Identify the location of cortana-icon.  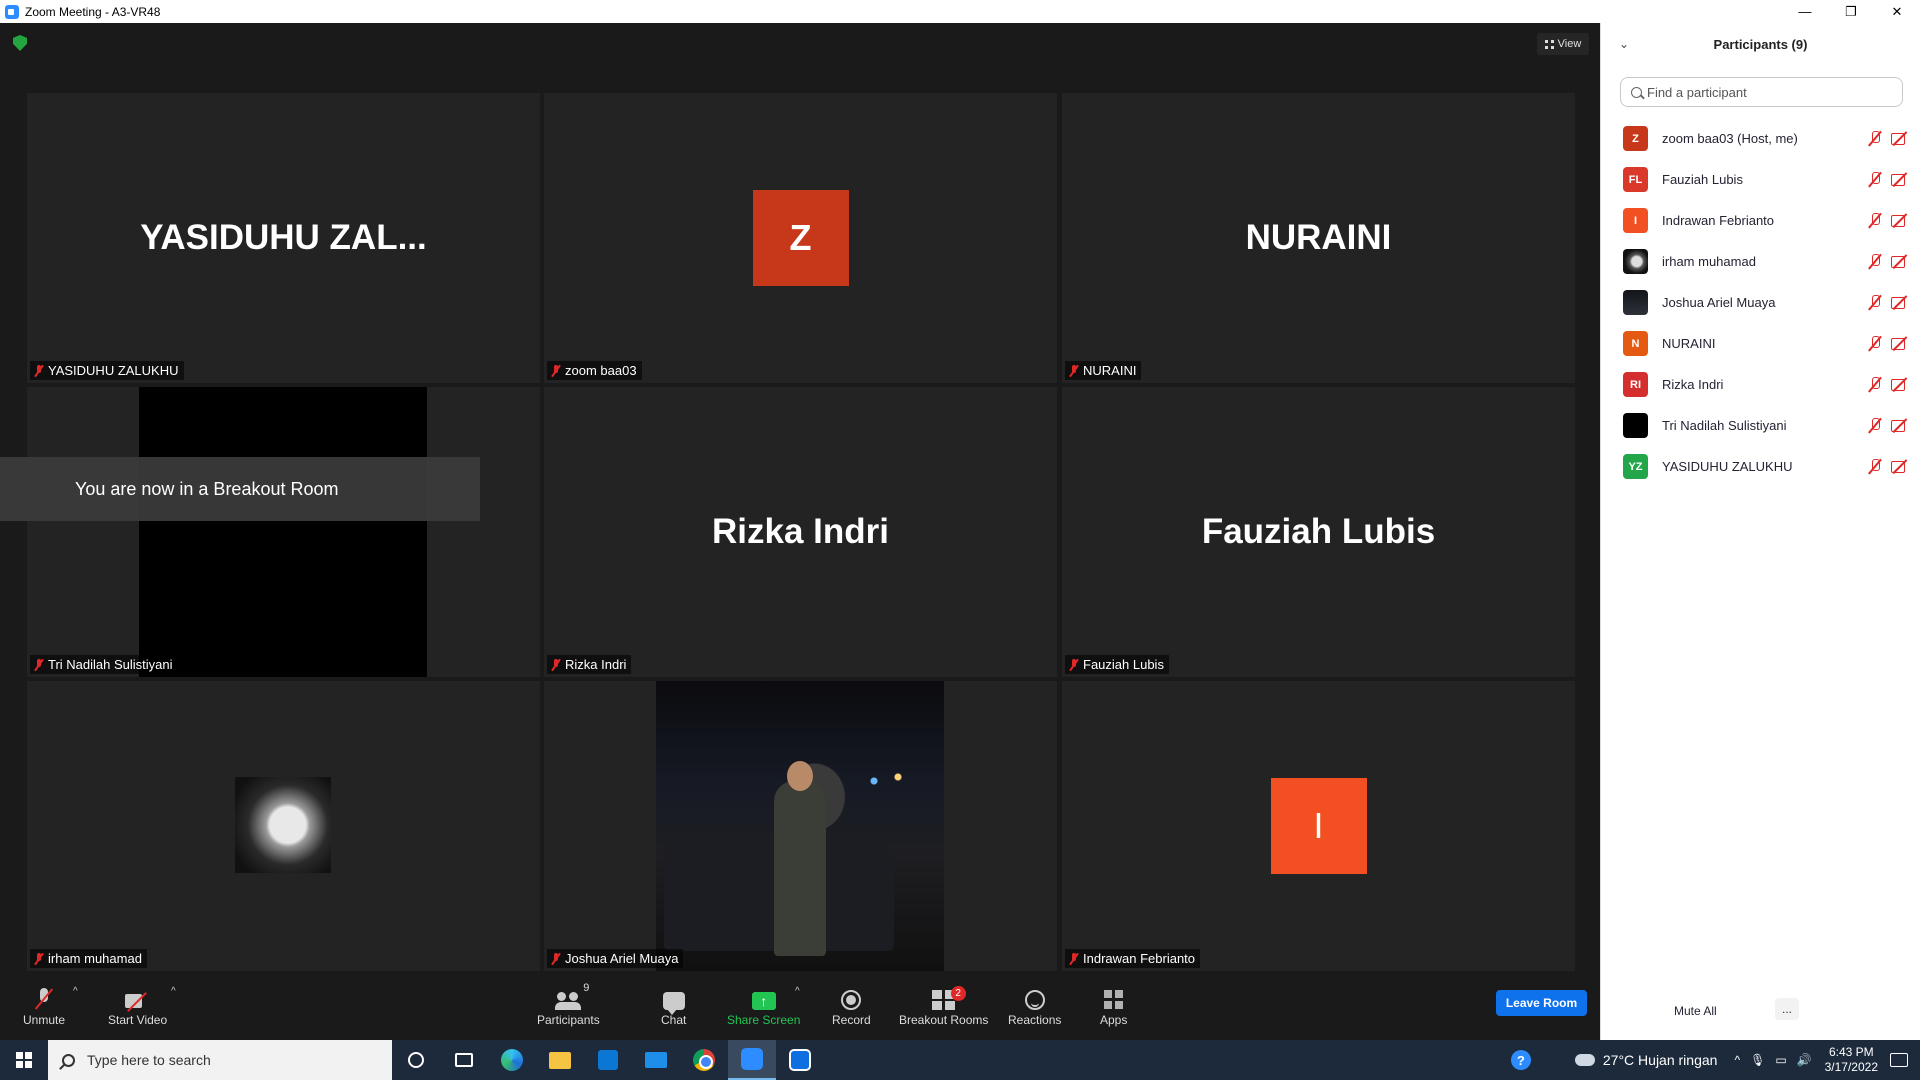
(416, 1060).